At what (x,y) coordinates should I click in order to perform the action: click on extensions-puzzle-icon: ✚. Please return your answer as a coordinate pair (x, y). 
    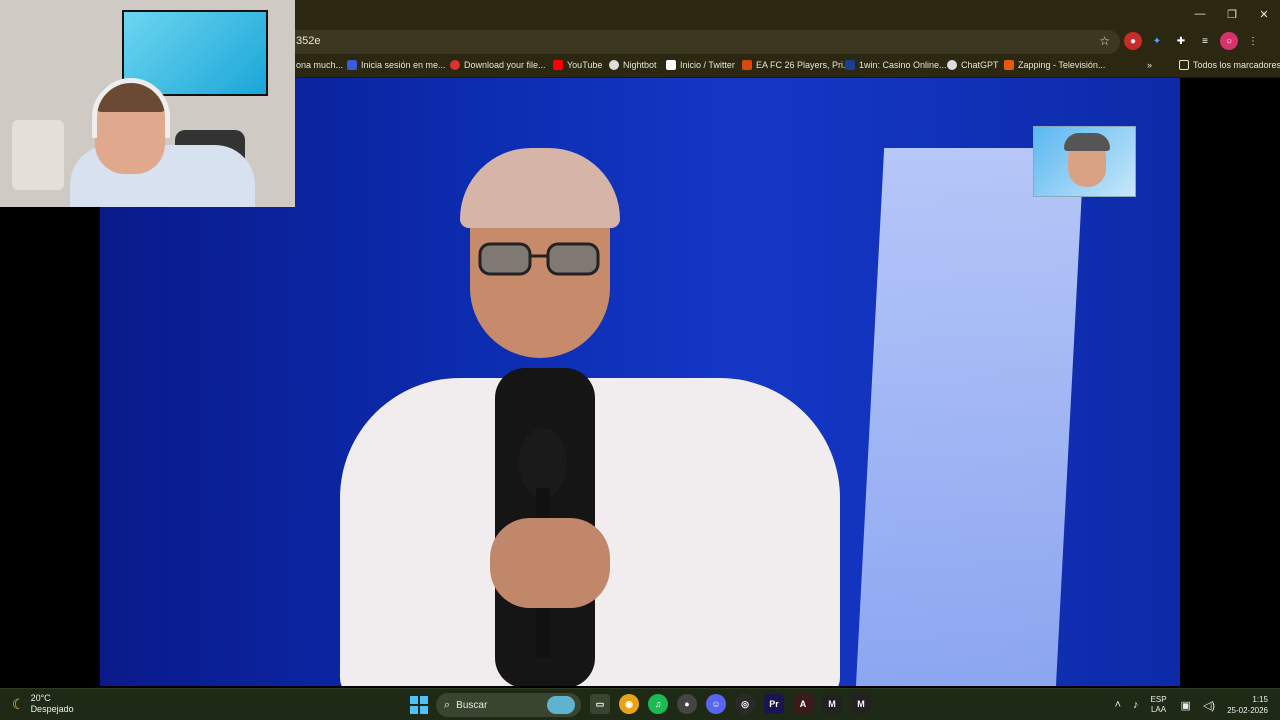
    Looking at the image, I should click on (1181, 41).